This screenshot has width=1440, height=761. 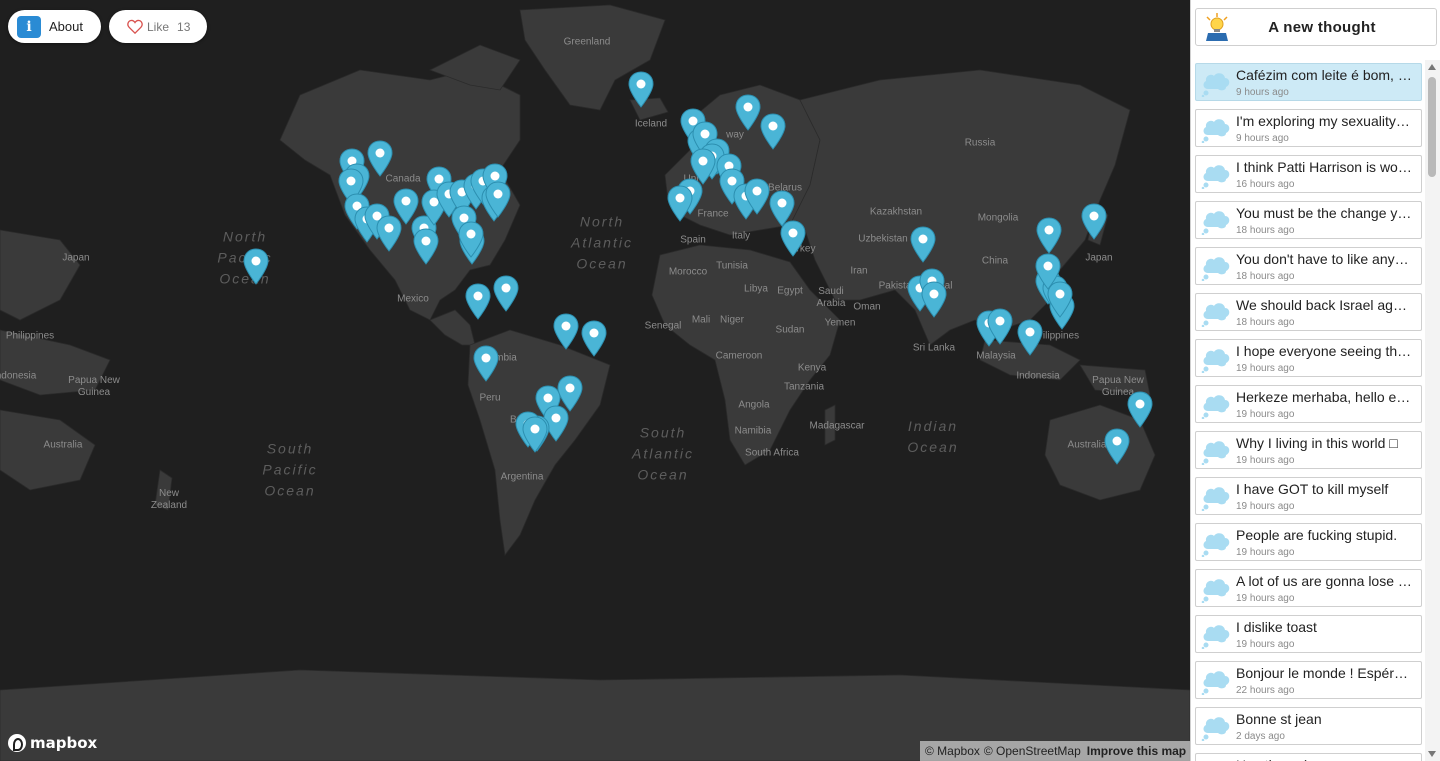 What do you see at coordinates (790, 330) in the screenshot?
I see `label-sudan: Sudan` at bounding box center [790, 330].